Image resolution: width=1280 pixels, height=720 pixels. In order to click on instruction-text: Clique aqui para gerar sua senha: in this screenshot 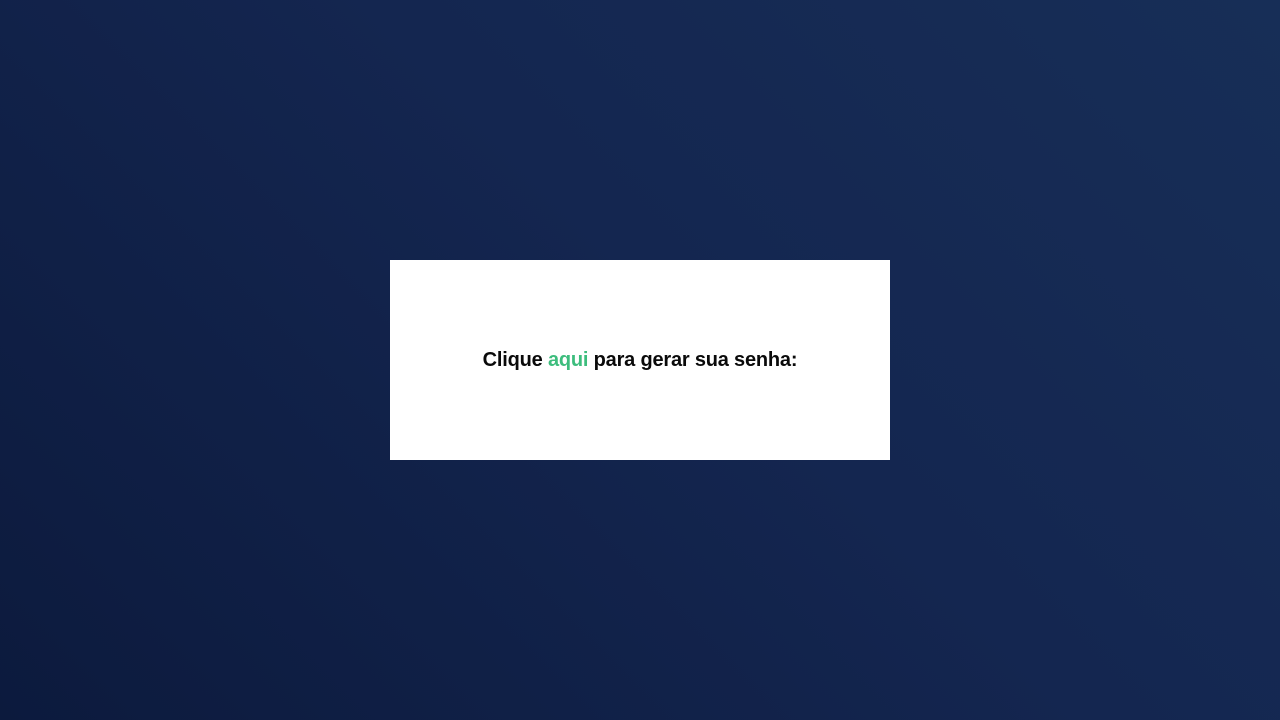, I will do `click(640, 360)`.